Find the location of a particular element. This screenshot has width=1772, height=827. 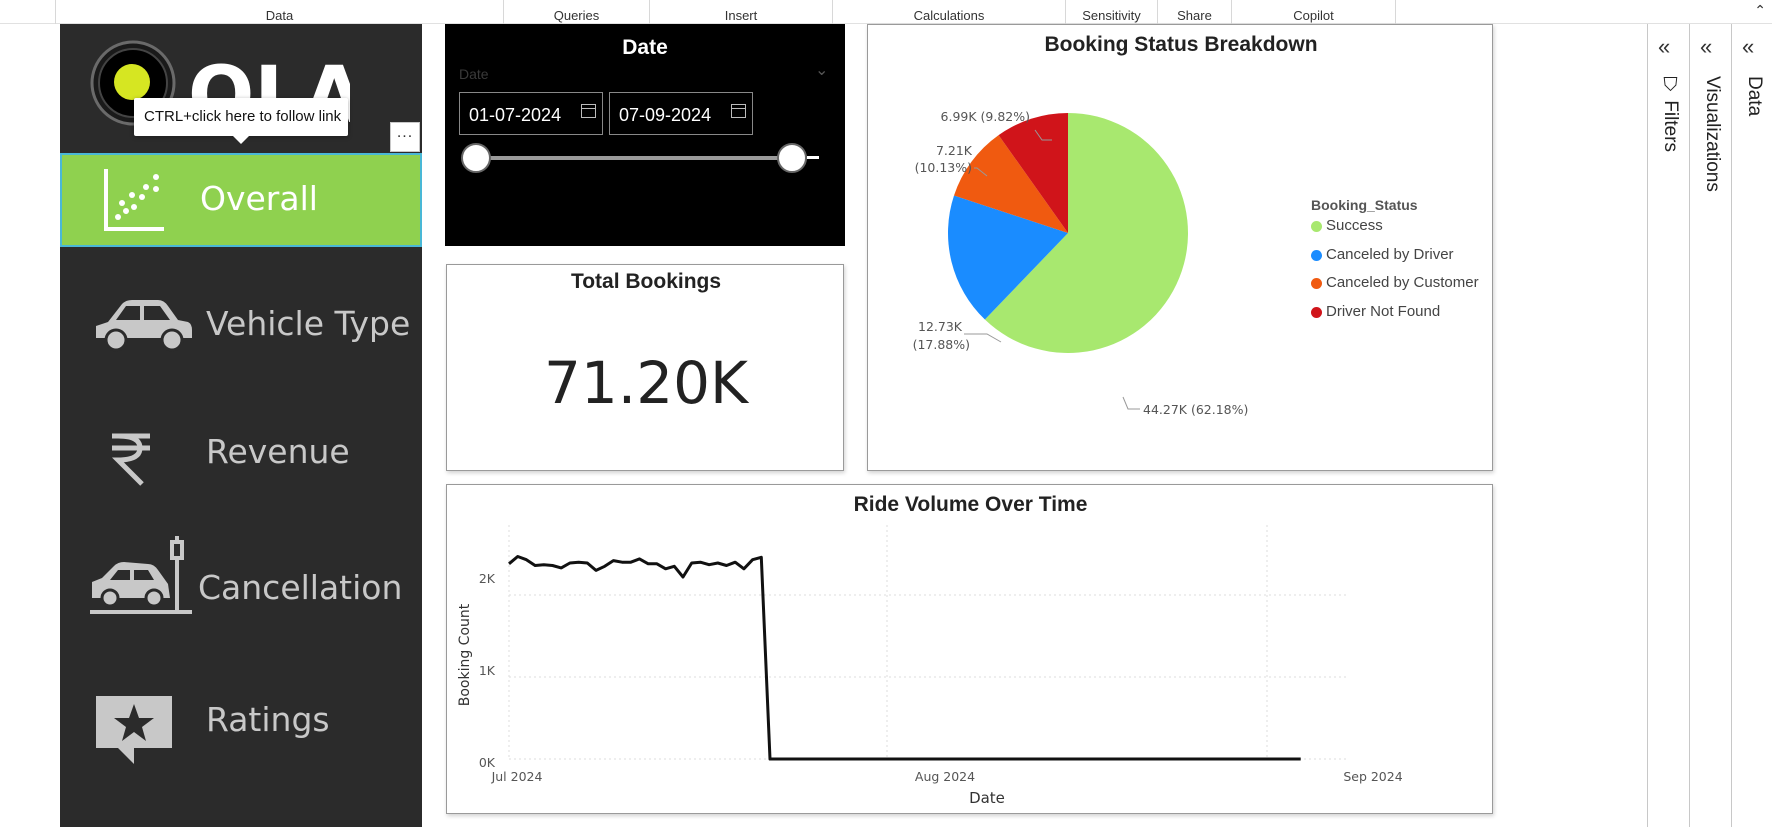

sidebar-item-ratings: Ratings is located at coordinates (241, 716).